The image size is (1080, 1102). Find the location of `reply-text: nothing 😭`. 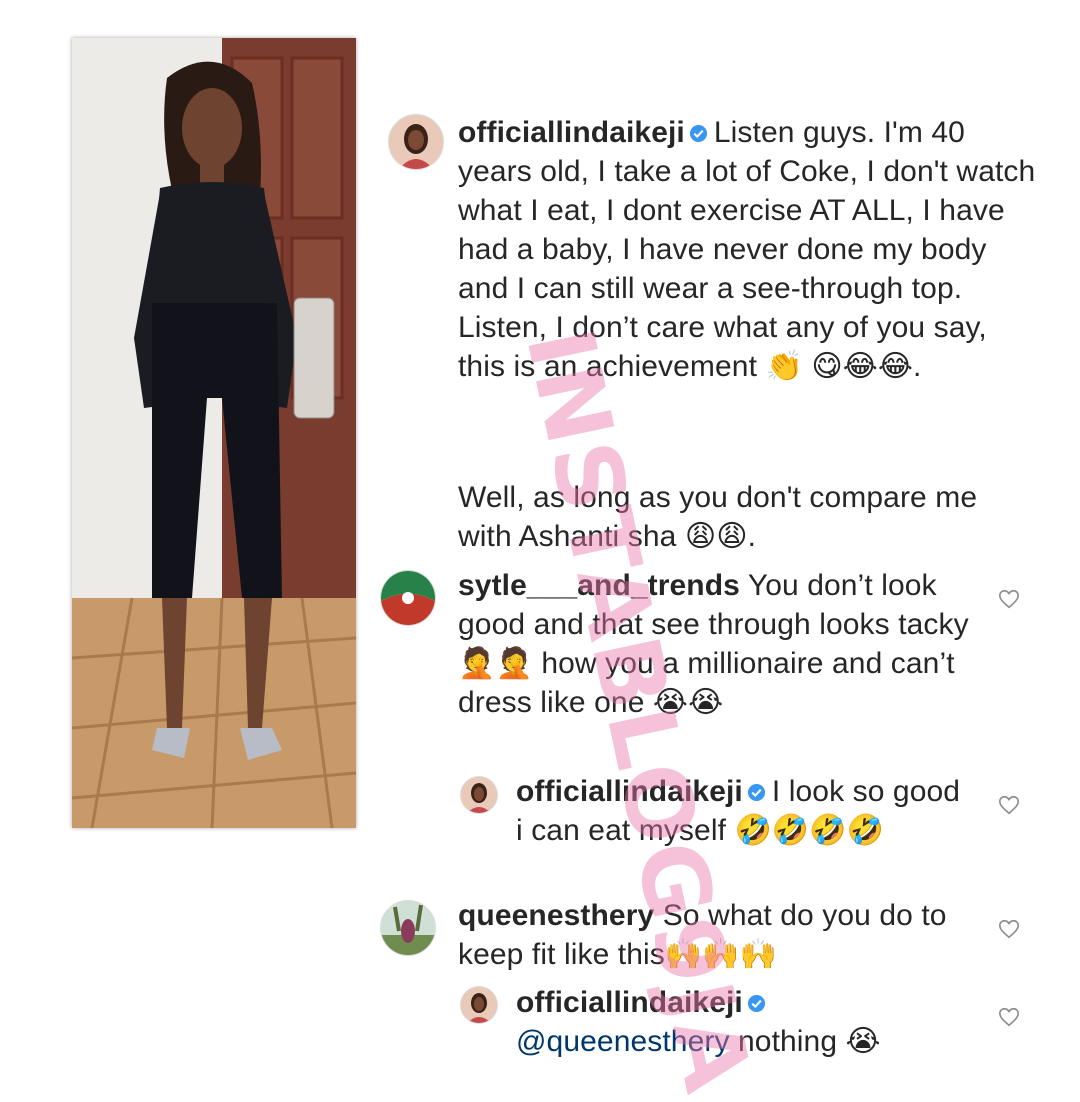

reply-text: nothing 😭 is located at coordinates (809, 1041).